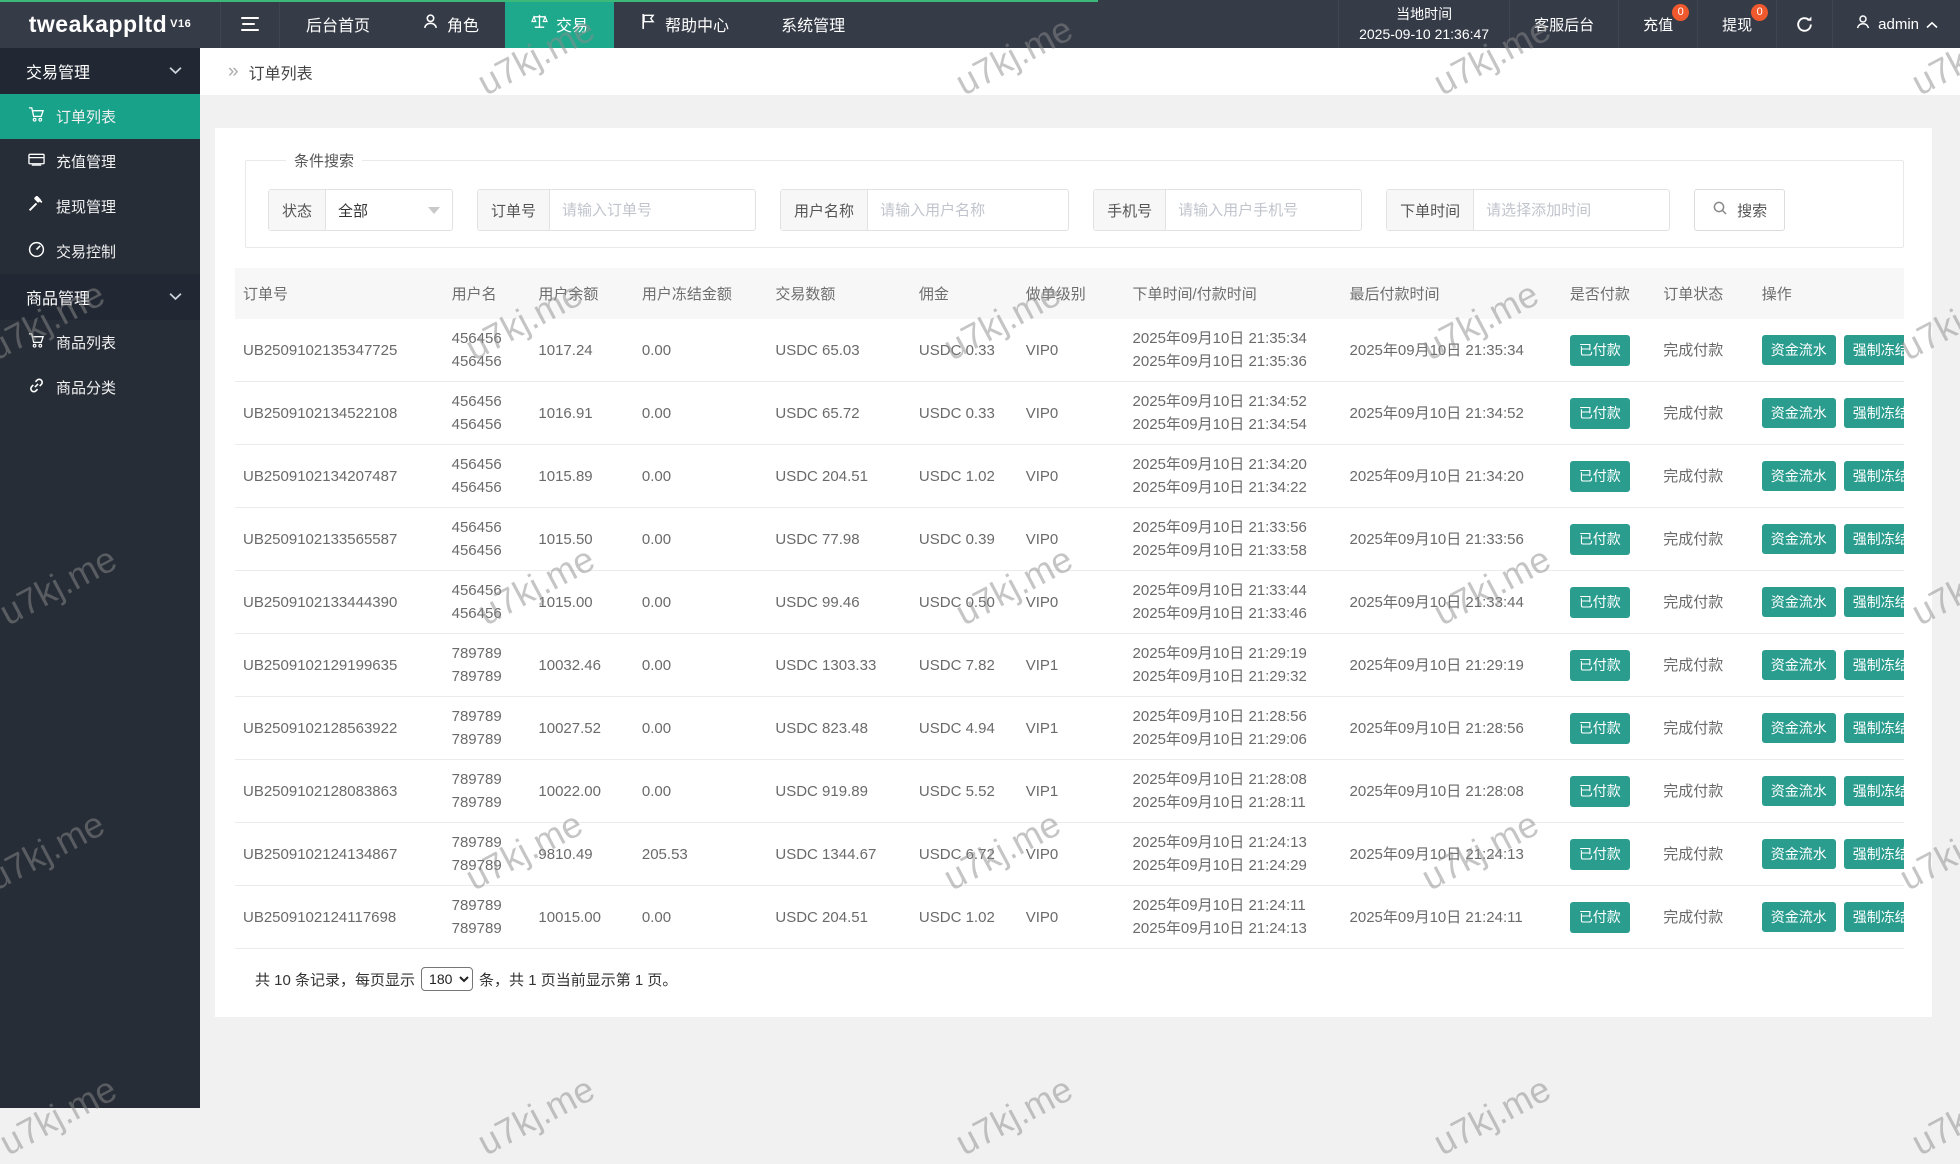  Describe the element at coordinates (100, 297) in the screenshot. I see `sidebar-group-product-management: 商品管理` at that location.